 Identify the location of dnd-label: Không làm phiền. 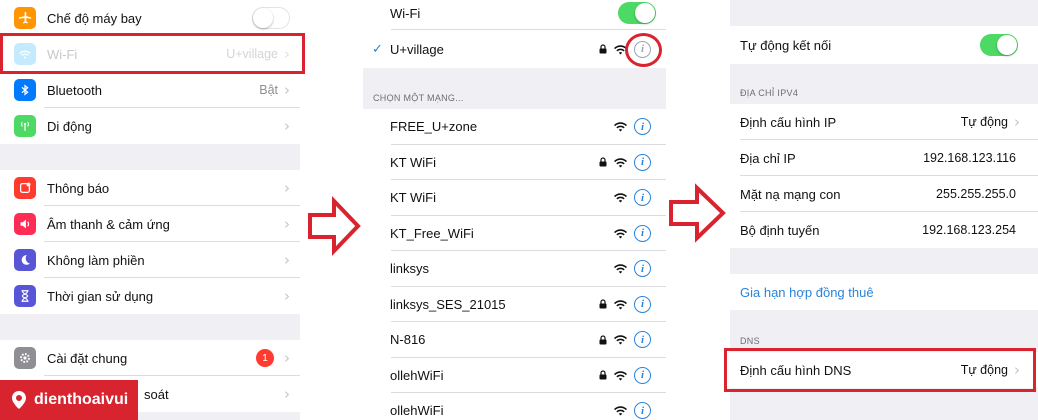
(96, 260).